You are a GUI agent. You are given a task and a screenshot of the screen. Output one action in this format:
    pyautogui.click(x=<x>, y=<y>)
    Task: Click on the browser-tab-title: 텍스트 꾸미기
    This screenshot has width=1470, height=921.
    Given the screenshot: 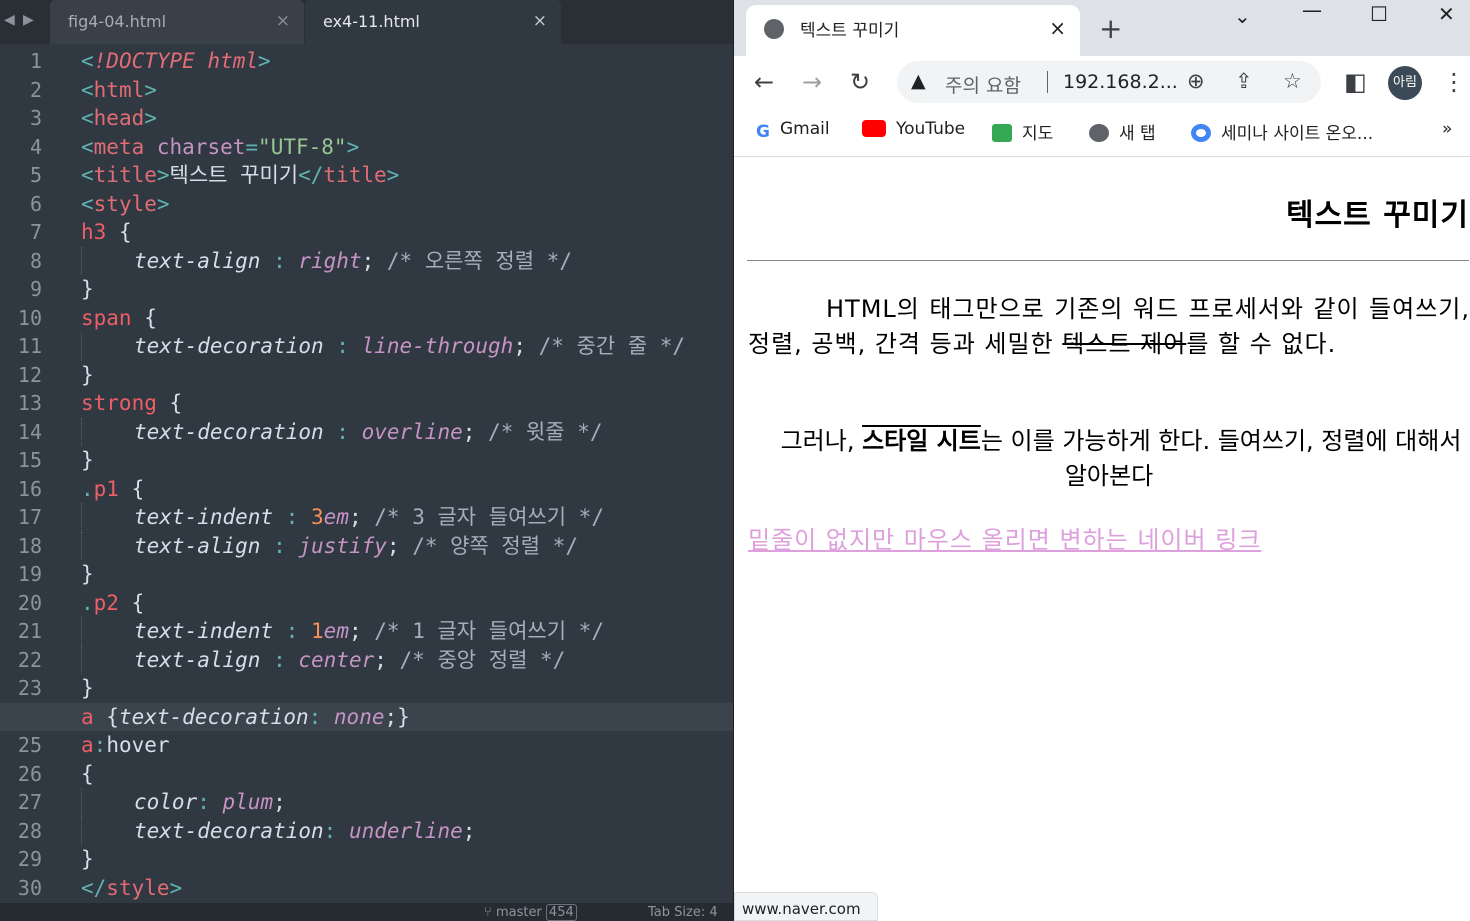 What is the action you would take?
    pyautogui.click(x=850, y=31)
    